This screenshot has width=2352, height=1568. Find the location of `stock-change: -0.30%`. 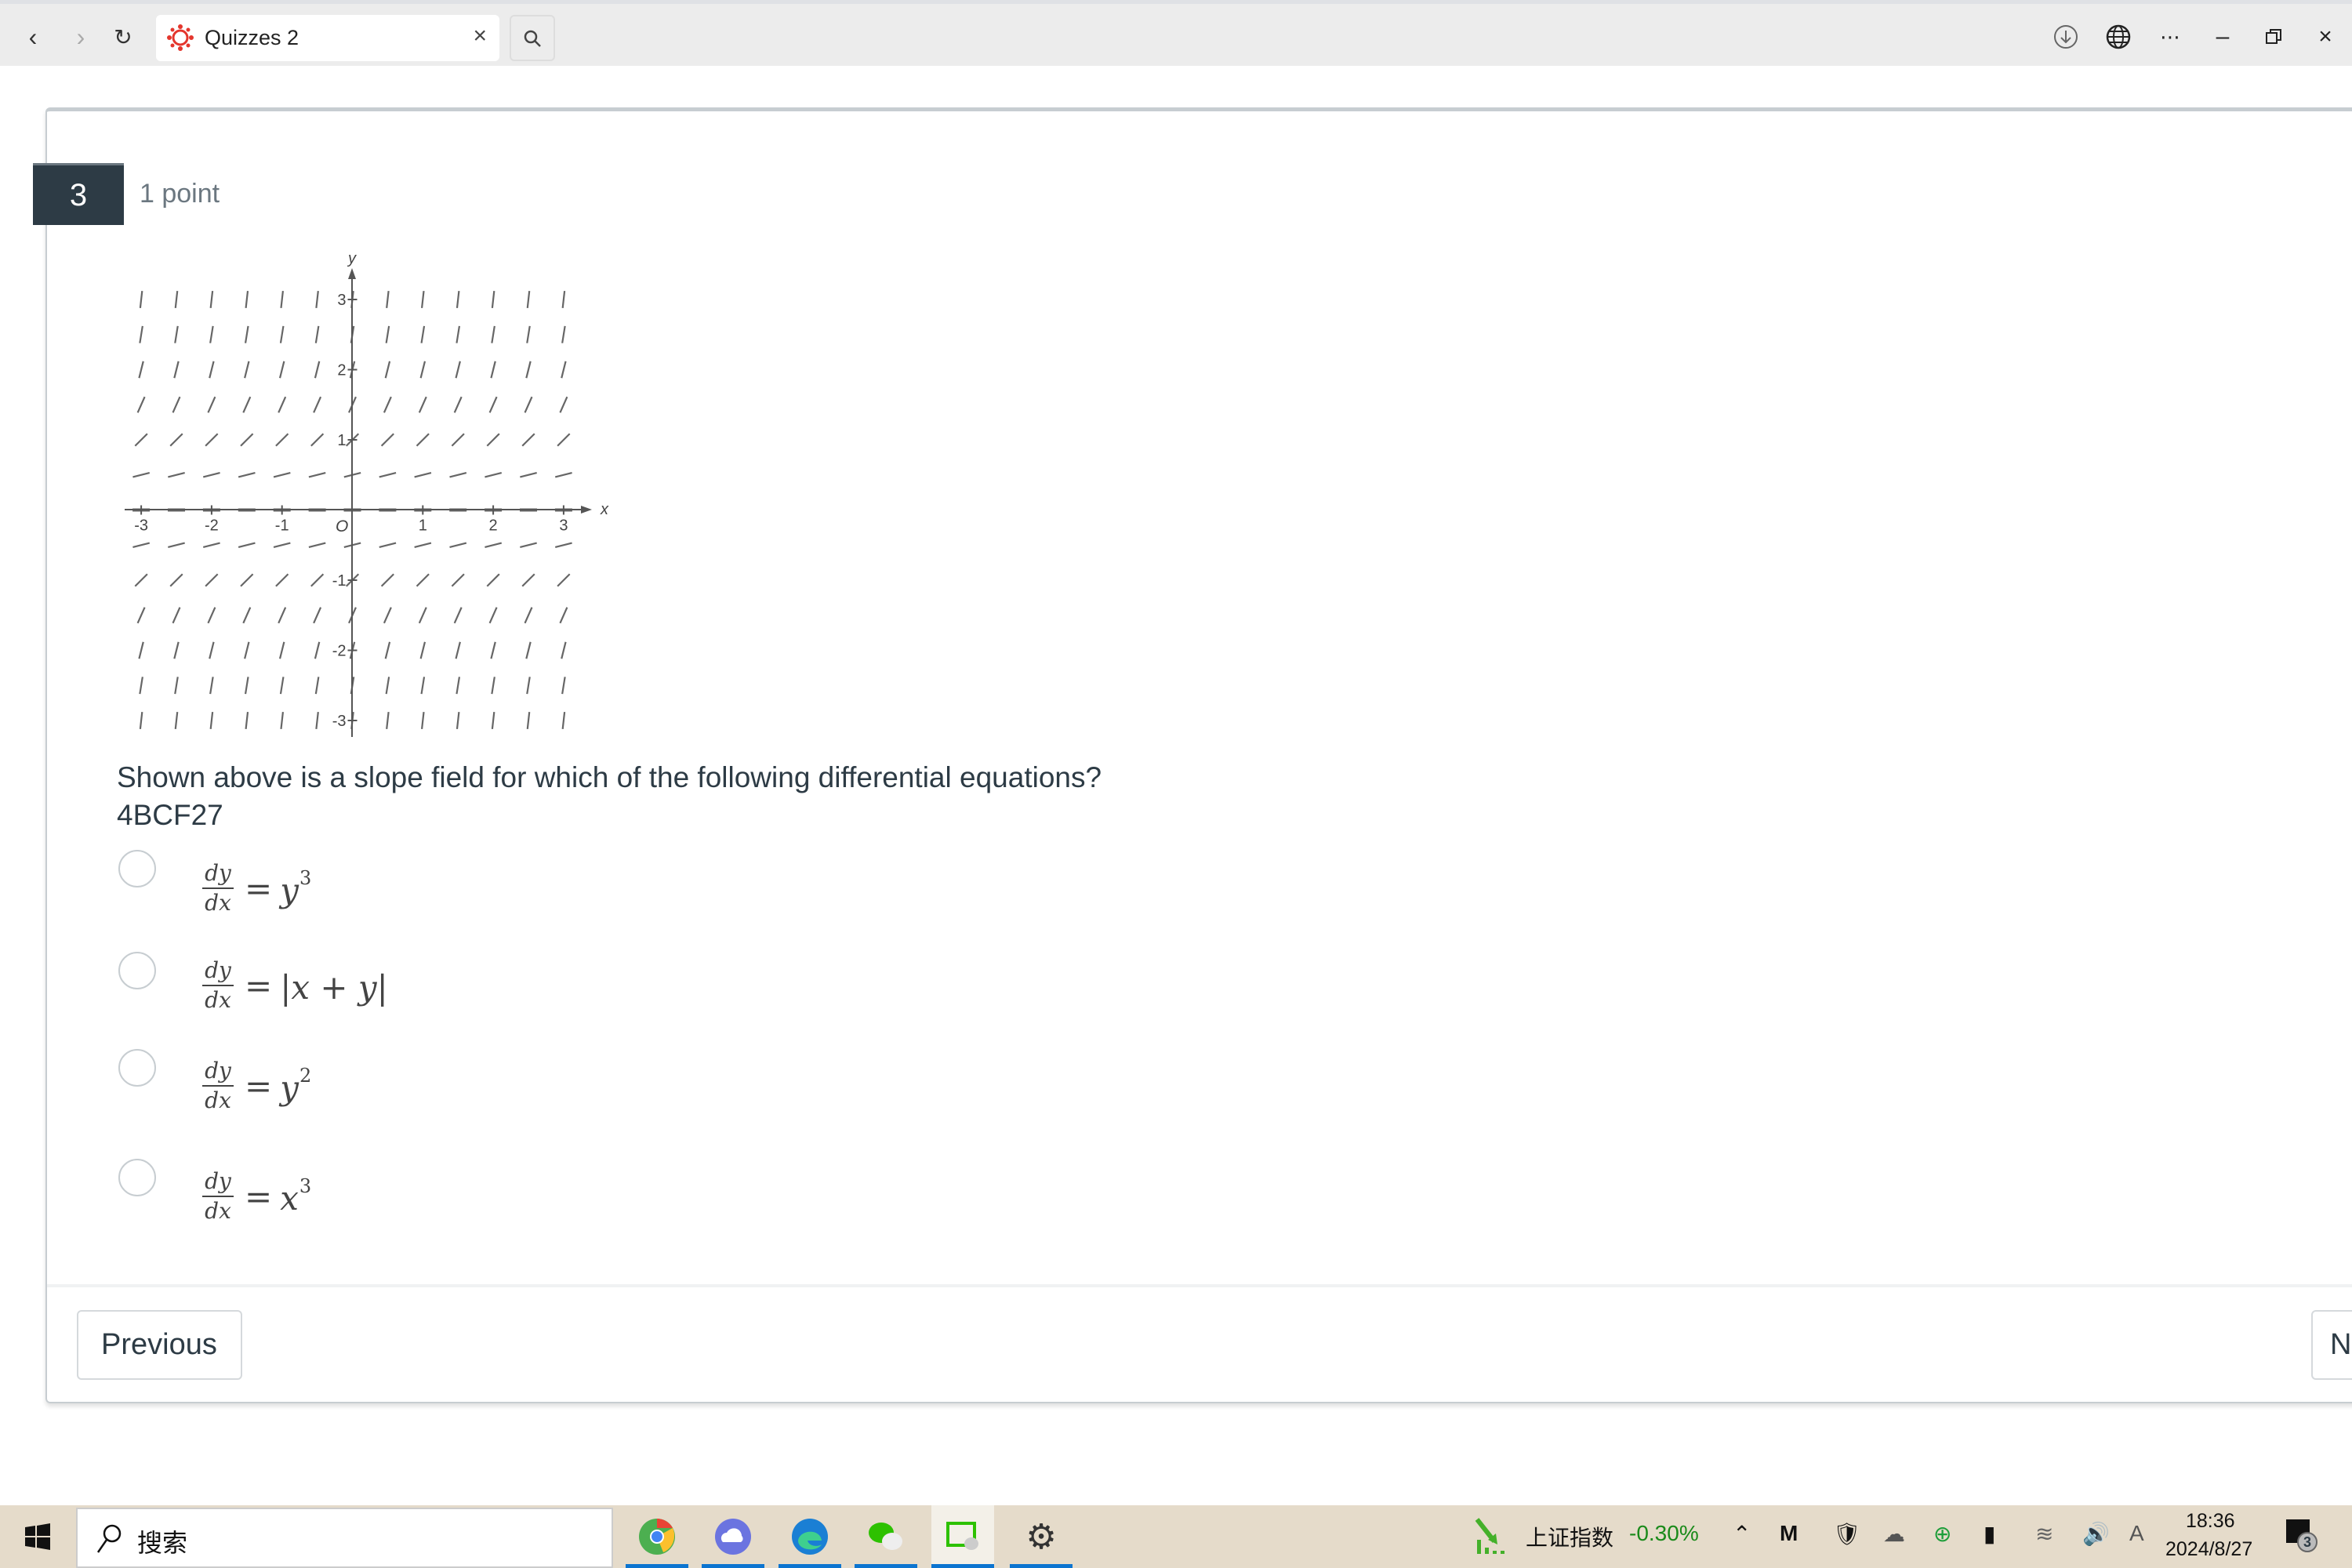

stock-change: -0.30% is located at coordinates (1664, 1533).